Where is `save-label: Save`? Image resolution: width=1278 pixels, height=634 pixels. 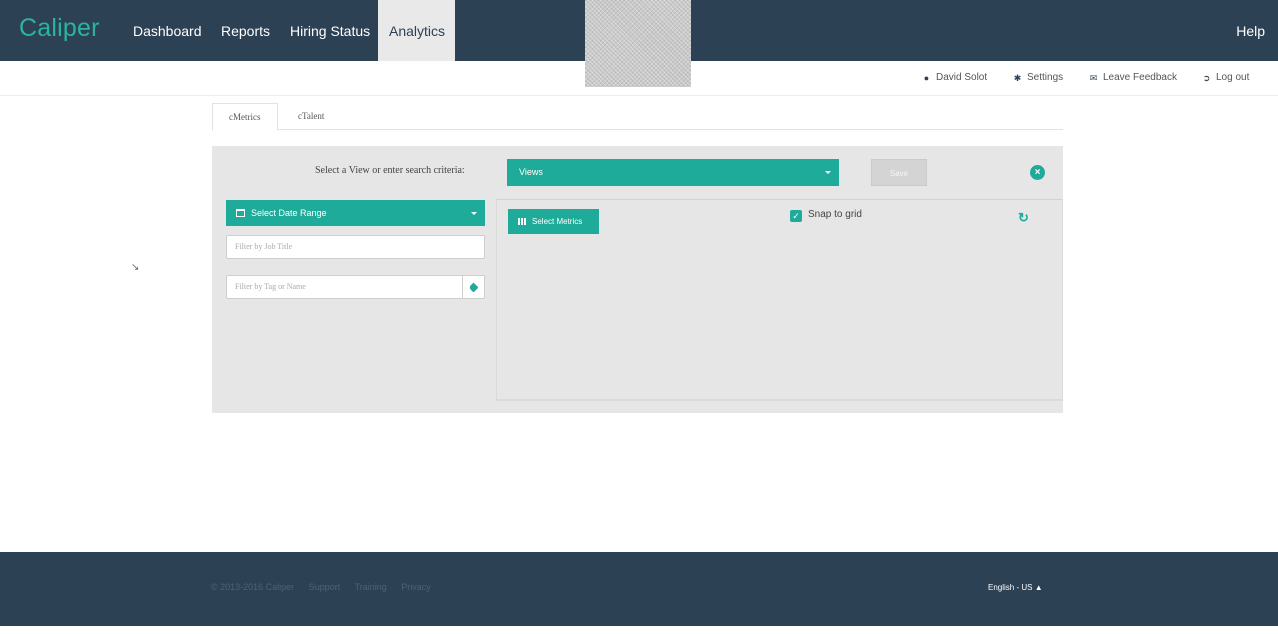
save-label: Save is located at coordinates (899, 173).